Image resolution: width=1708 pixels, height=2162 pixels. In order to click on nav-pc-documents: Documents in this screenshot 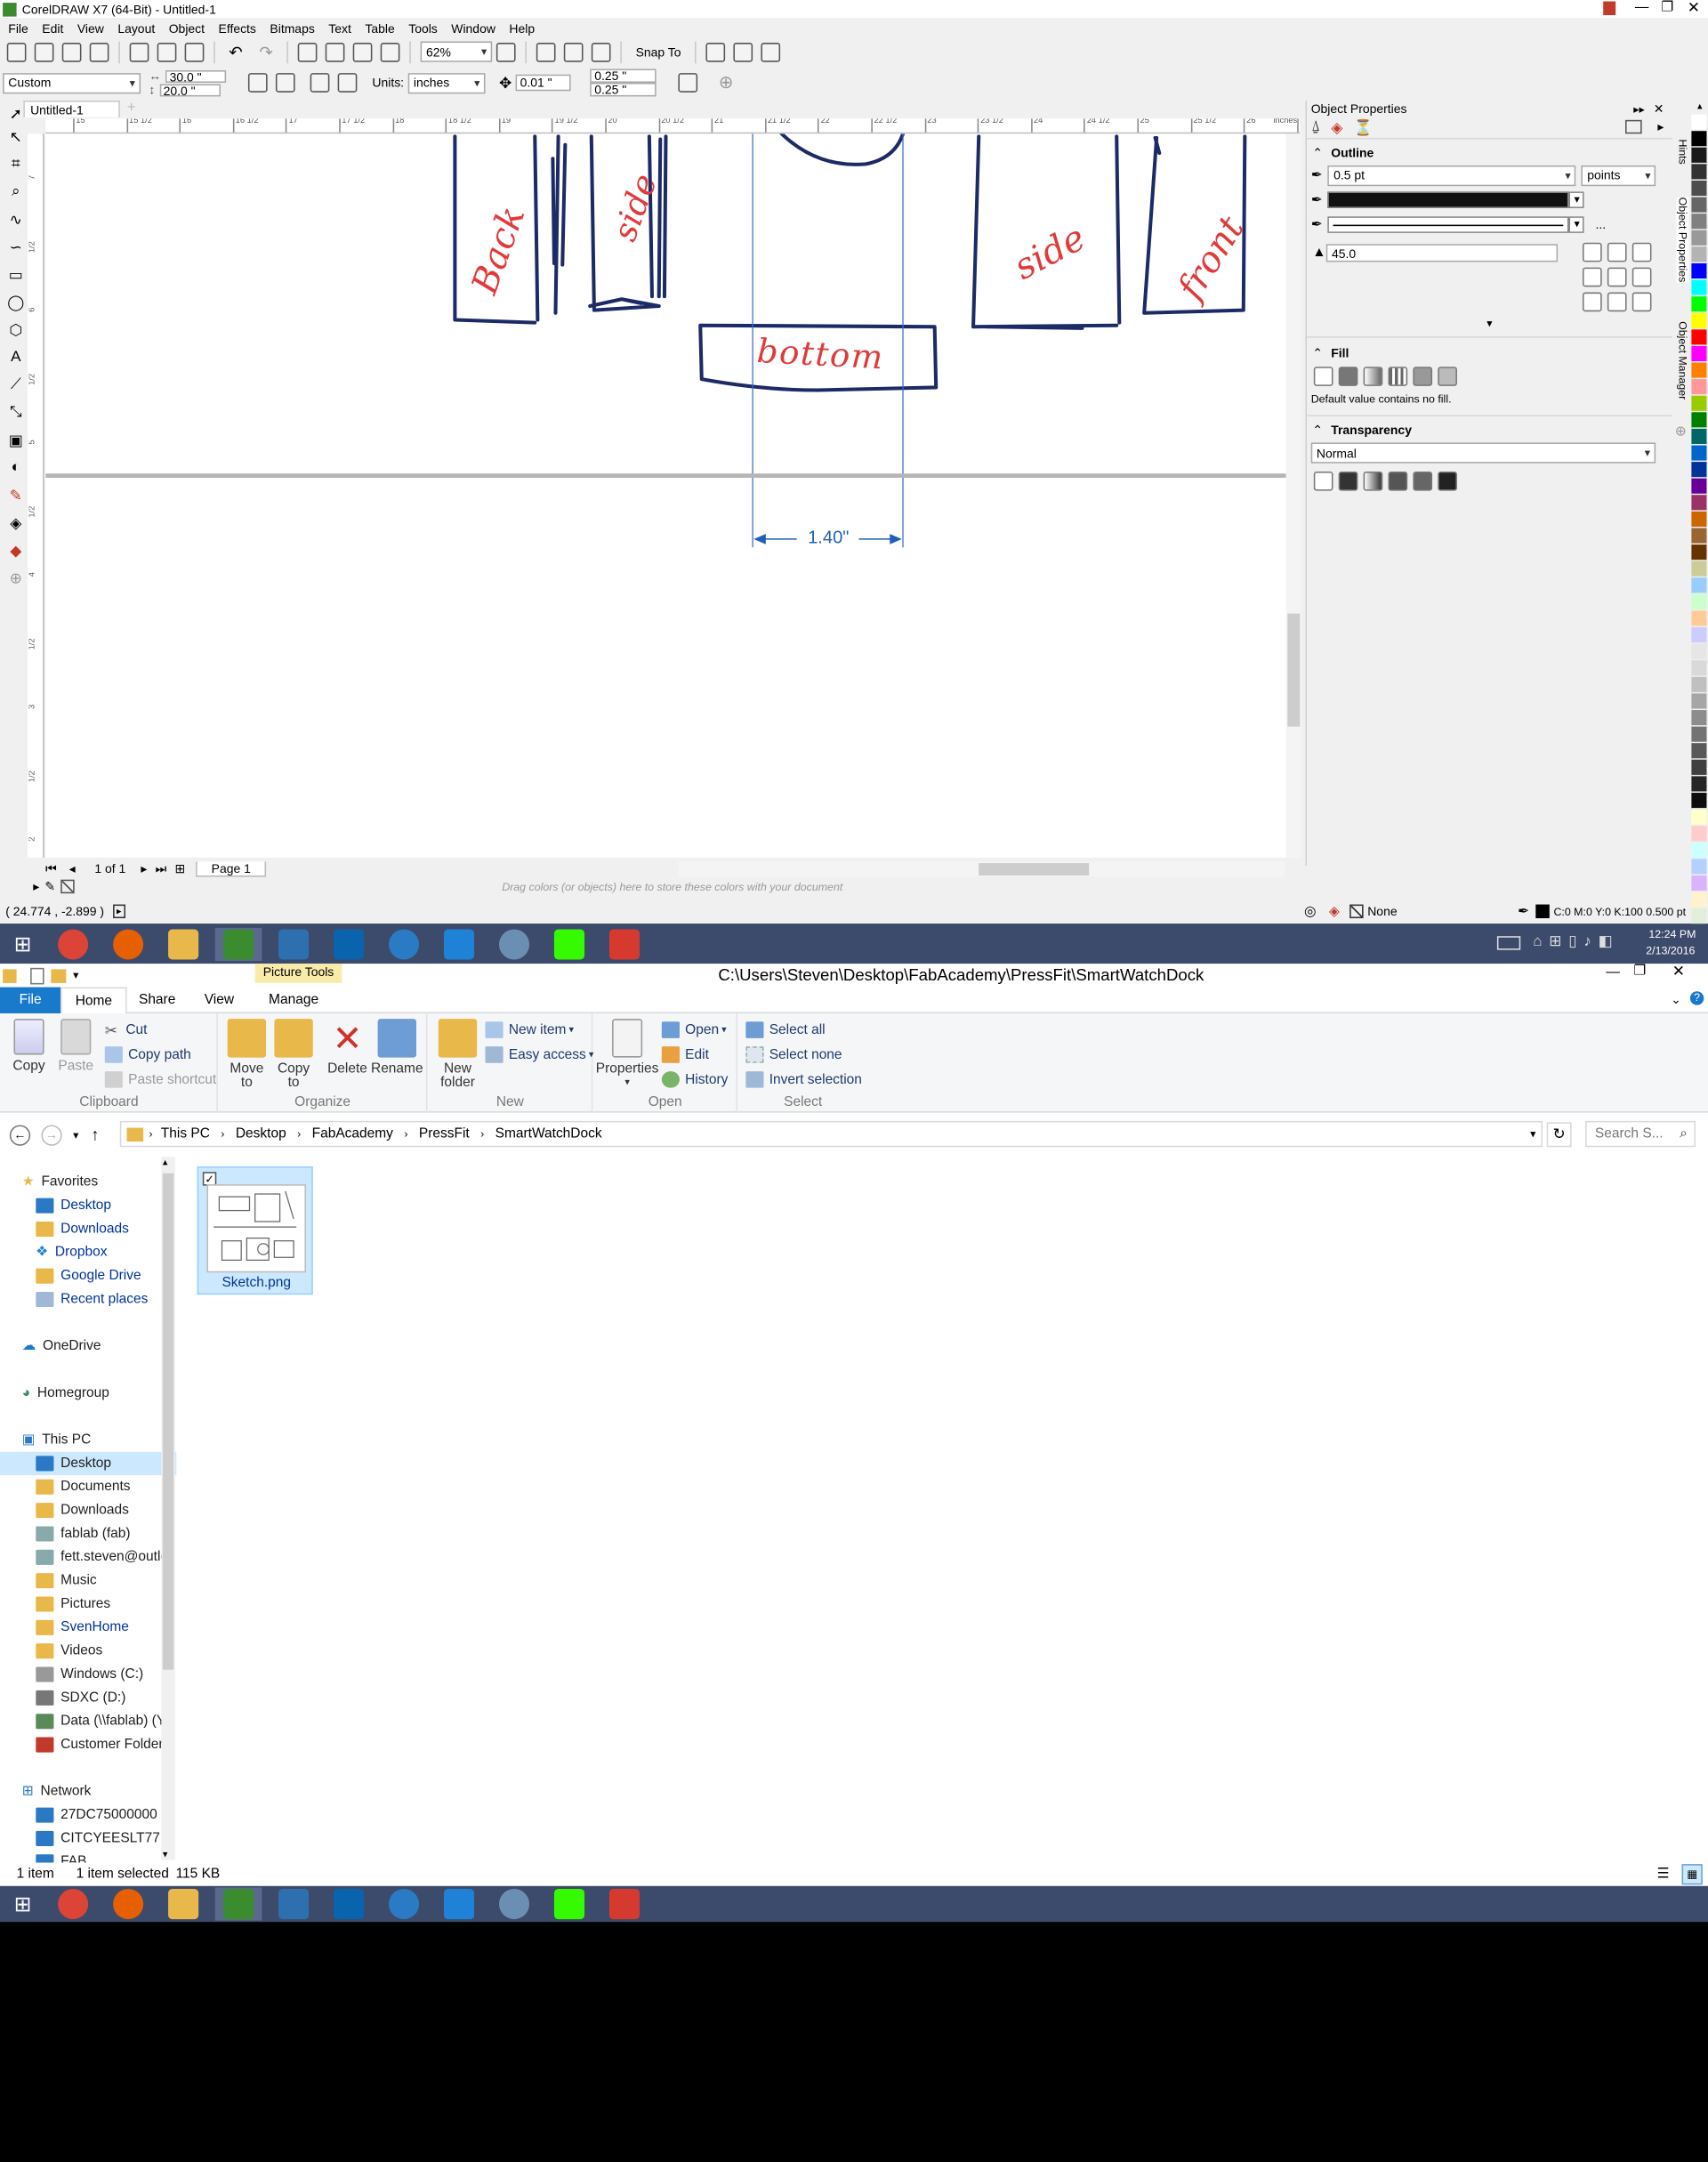, I will do `click(88, 1487)`.